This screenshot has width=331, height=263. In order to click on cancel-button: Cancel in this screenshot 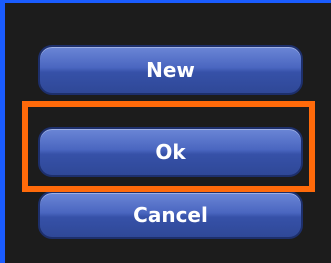, I will do `click(170, 215)`.